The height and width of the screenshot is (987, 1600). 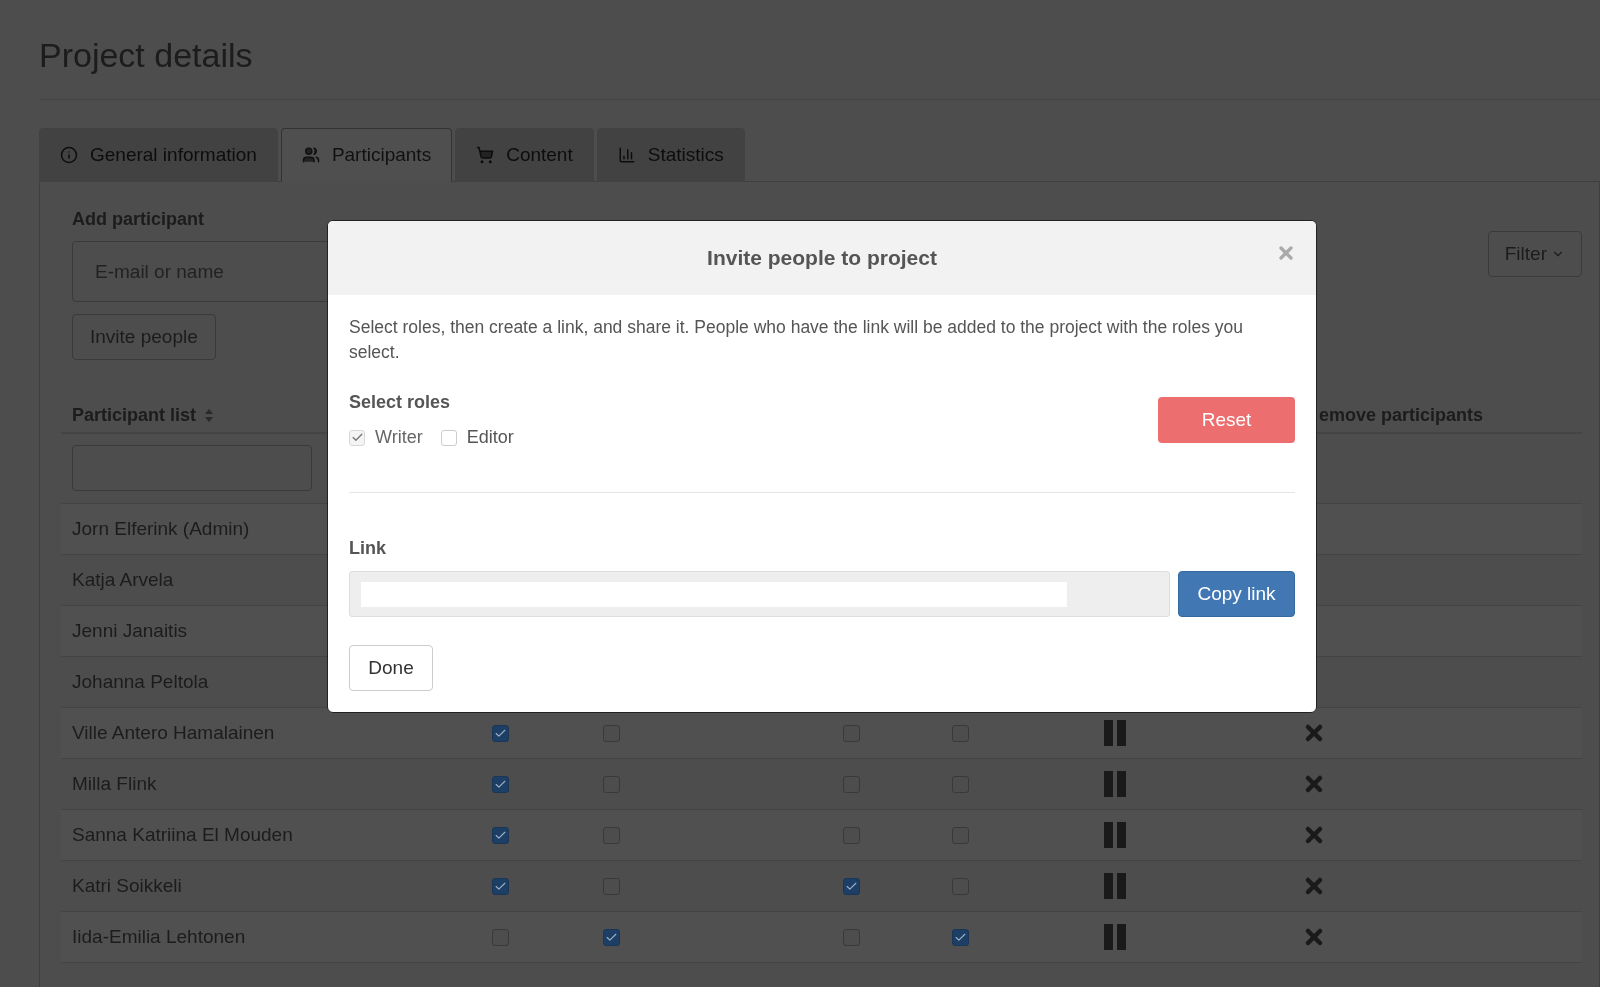 What do you see at coordinates (368, 548) in the screenshot?
I see `link-label: Link` at bounding box center [368, 548].